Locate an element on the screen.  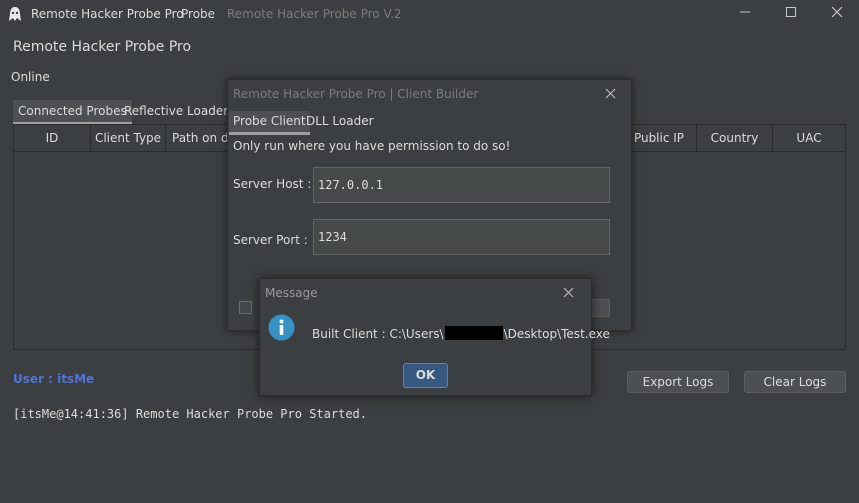
status-text: Online is located at coordinates (30, 77).